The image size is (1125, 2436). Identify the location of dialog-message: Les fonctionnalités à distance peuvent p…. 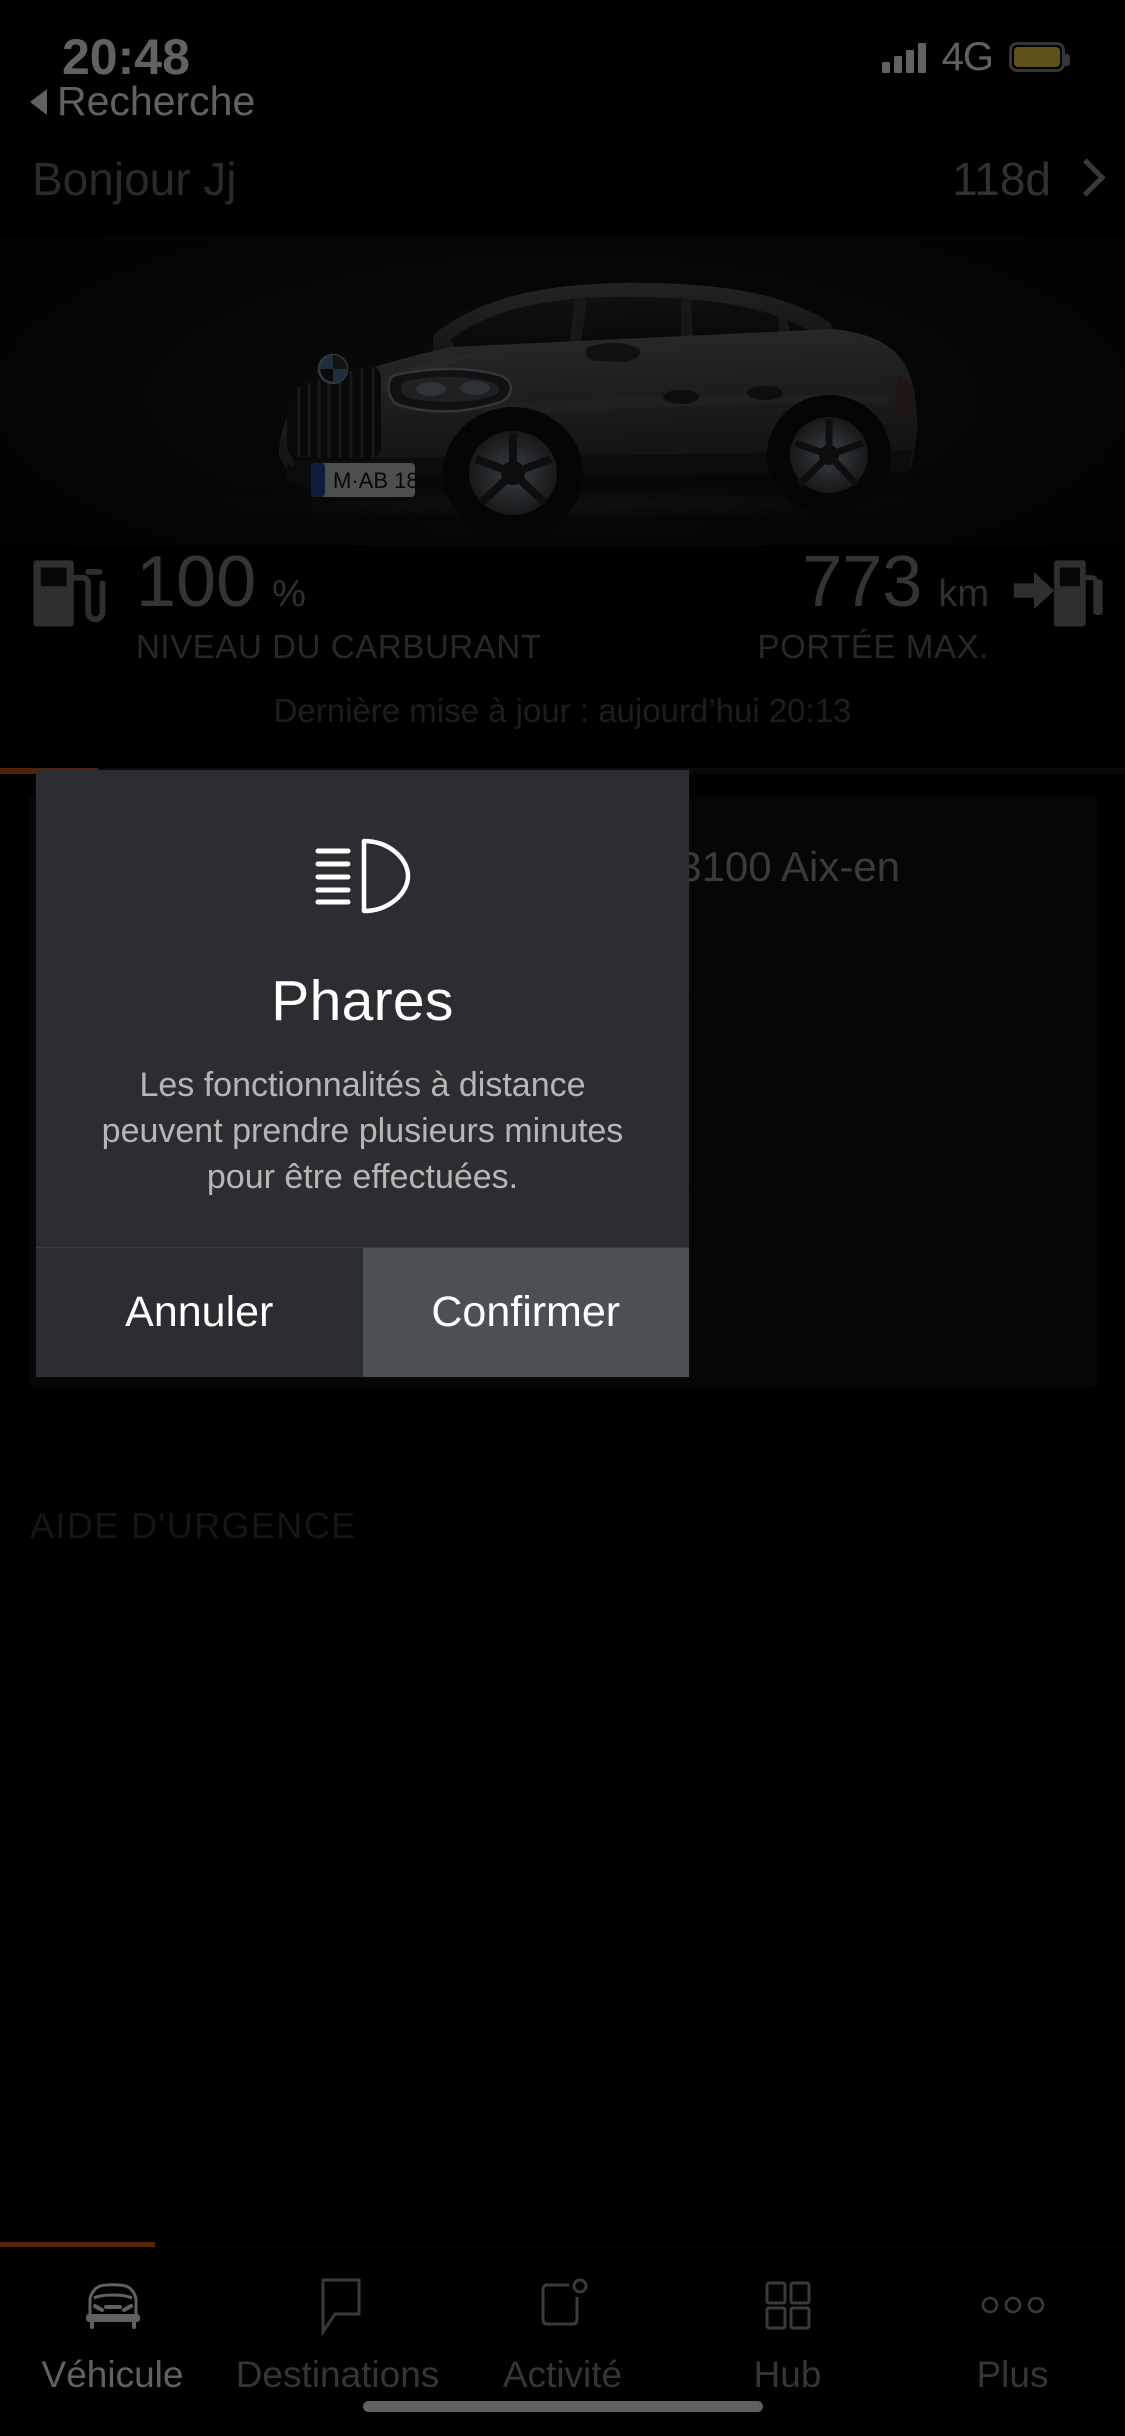
(362, 1131).